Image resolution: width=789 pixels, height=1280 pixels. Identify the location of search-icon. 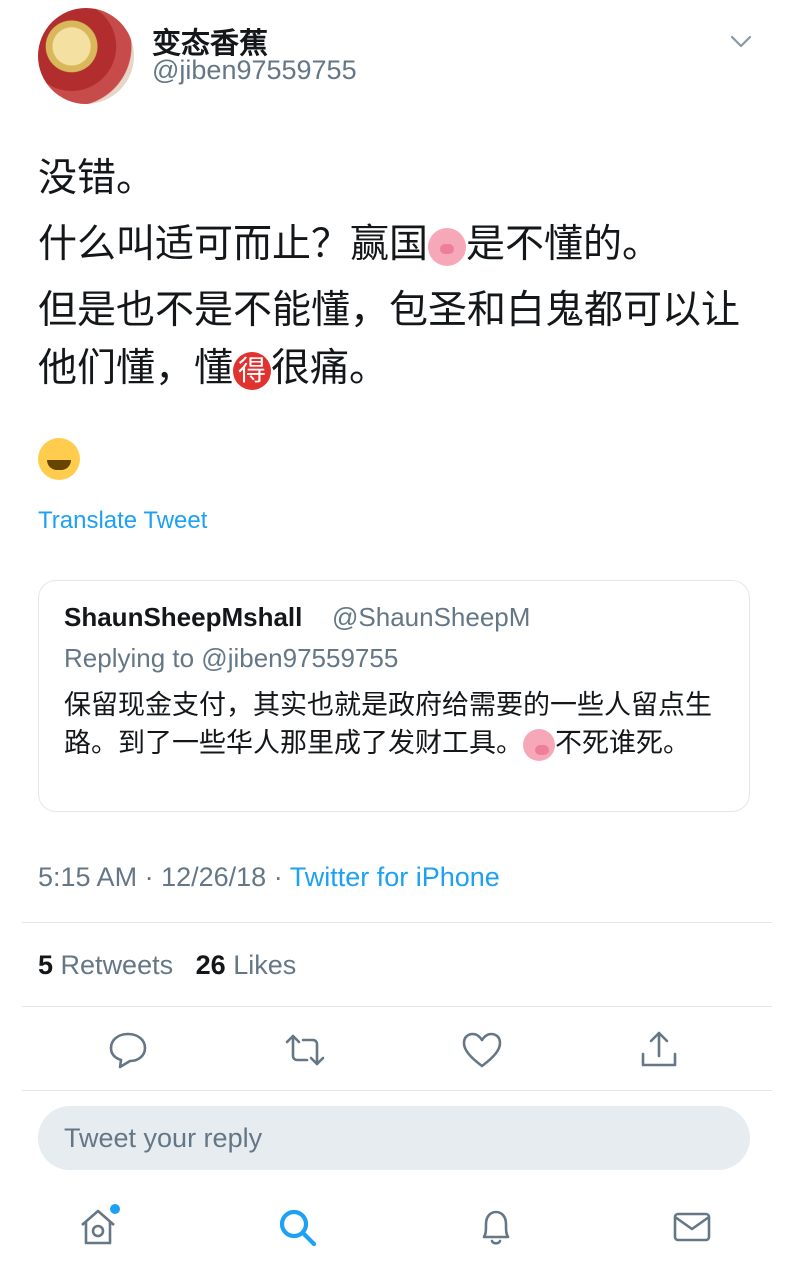
(297, 1227).